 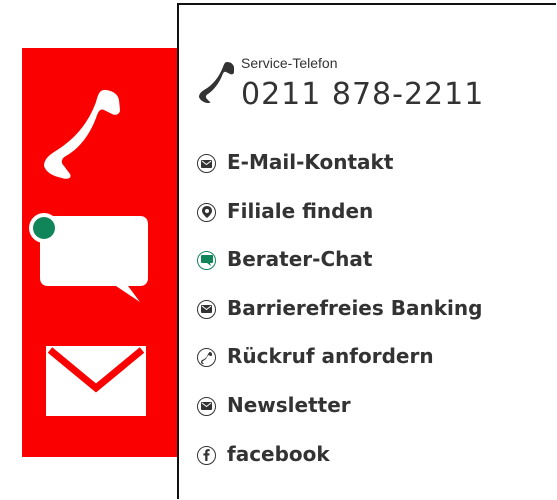 I want to click on menu-item-facebook: facebook, so click(x=339, y=466).